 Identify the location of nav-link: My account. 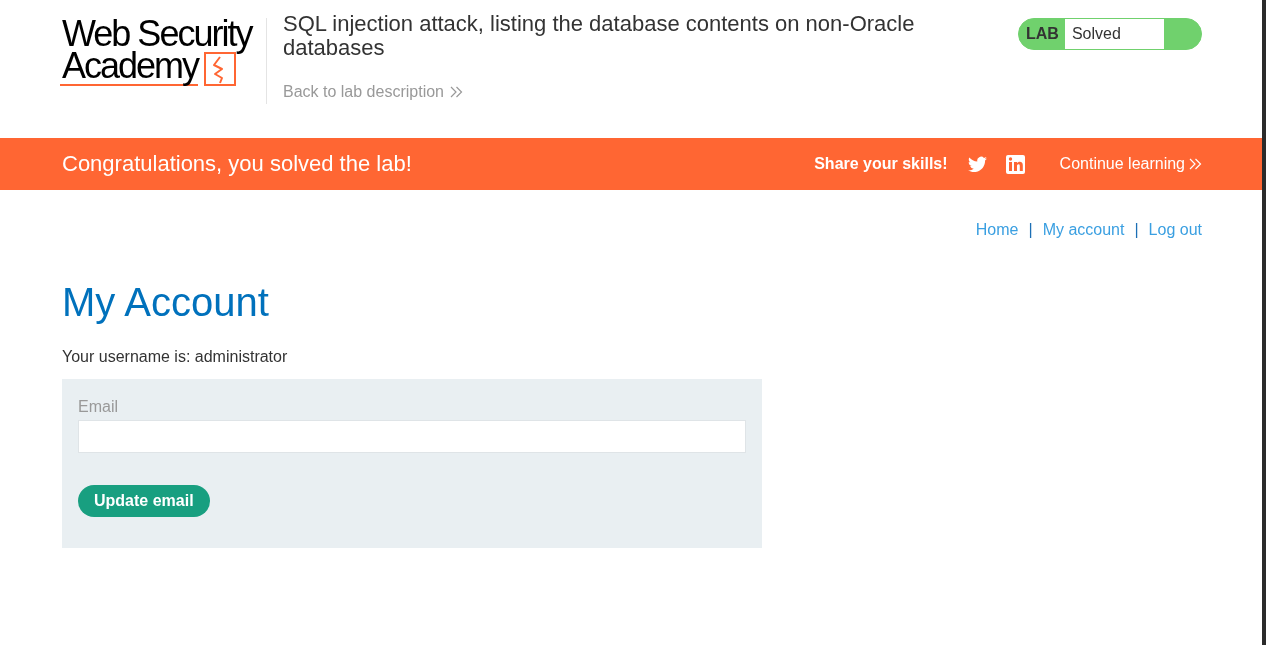
(1083, 230).